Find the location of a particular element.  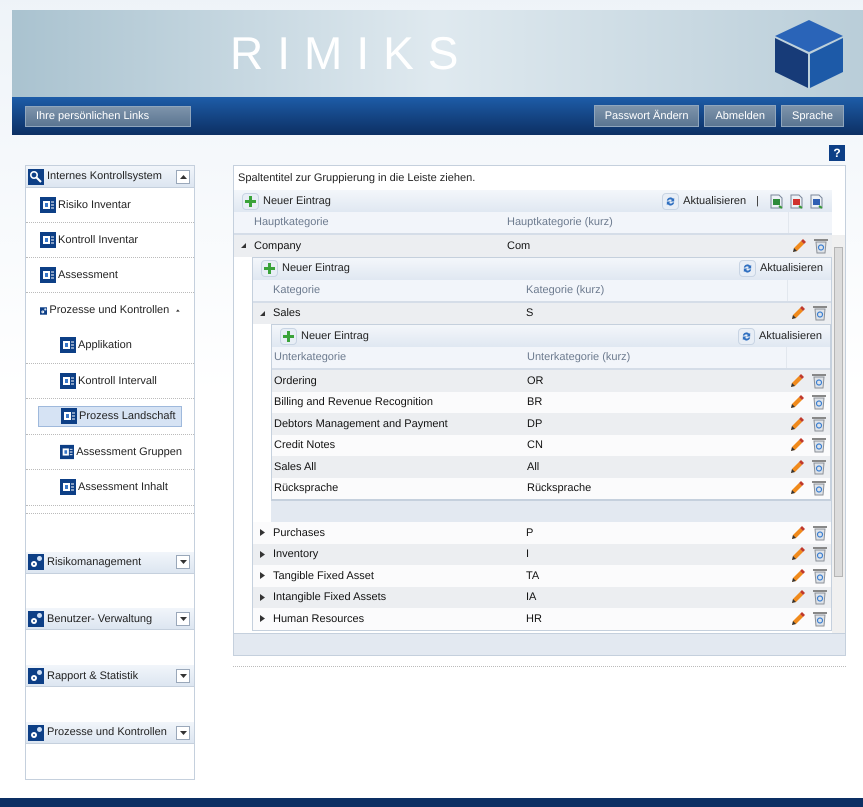

column-header: Hauptkategorie is located at coordinates (378, 222).